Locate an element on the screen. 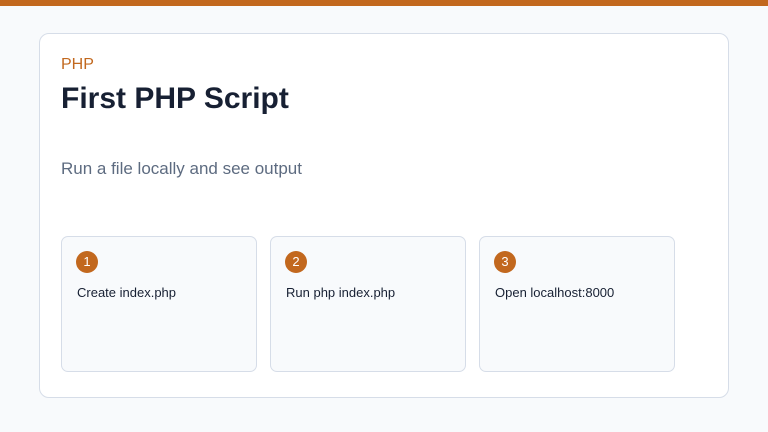 The image size is (768, 432). category-label: PHP is located at coordinates (77, 64).